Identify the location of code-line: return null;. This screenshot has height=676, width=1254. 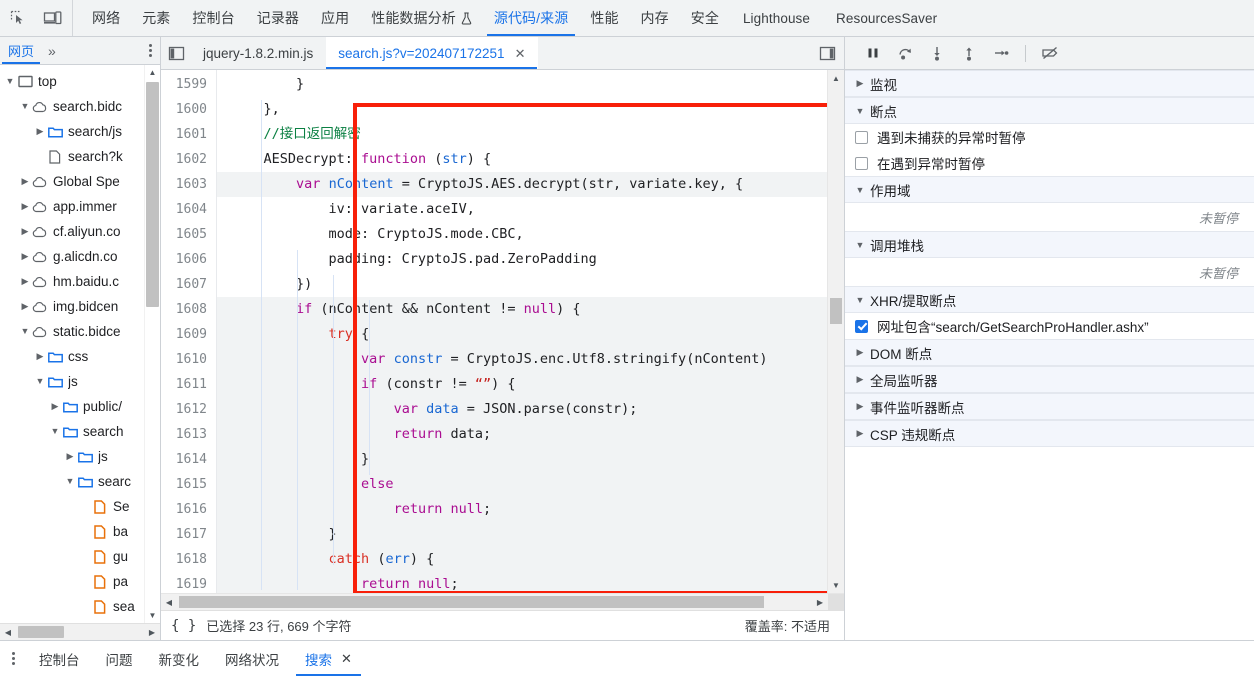
(530, 509).